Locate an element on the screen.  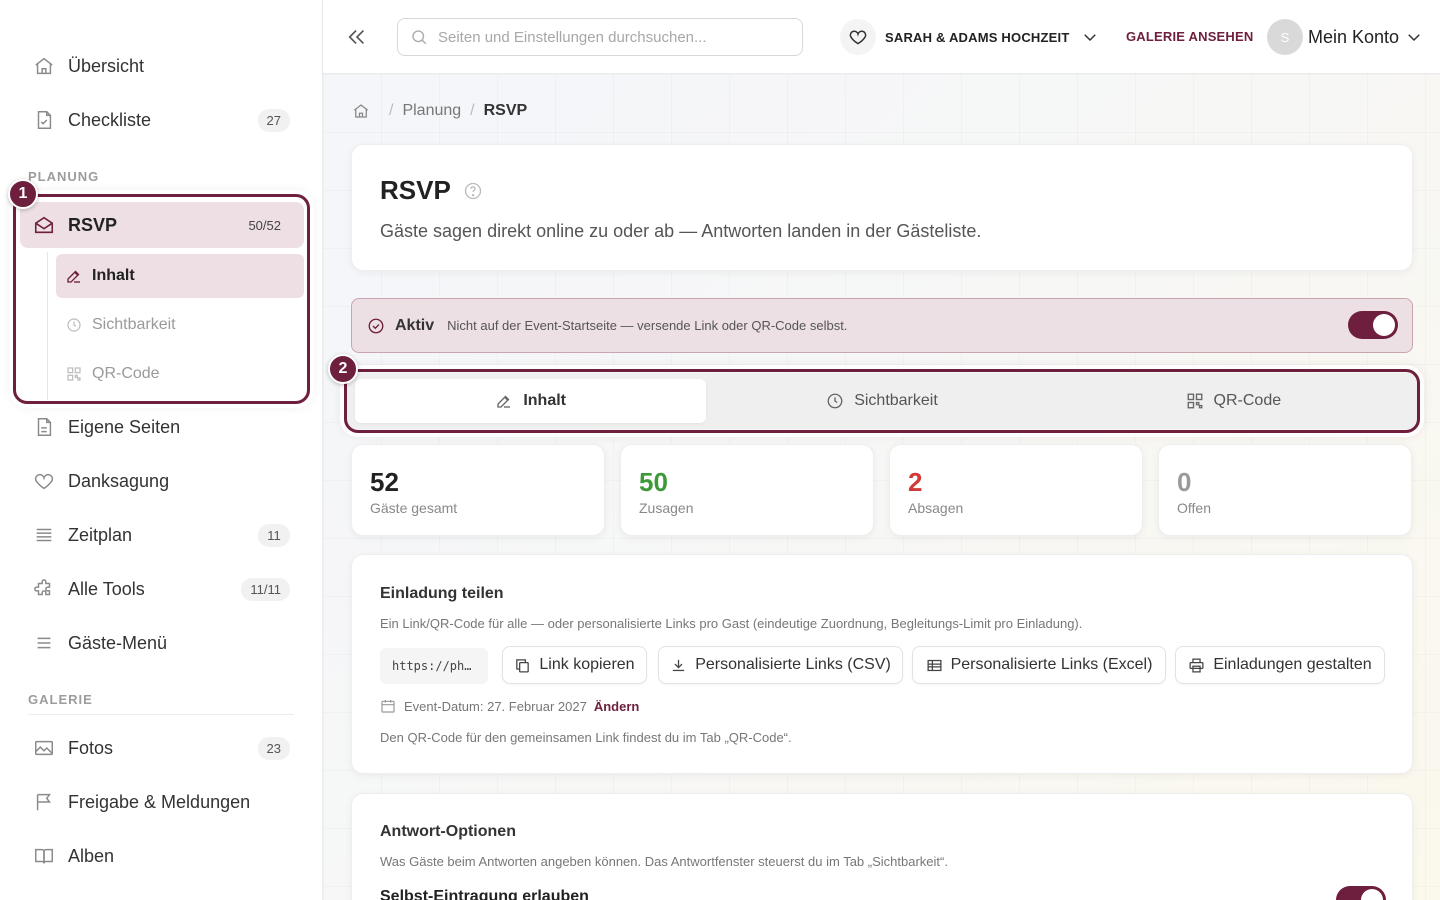
sidebar-item-zeitplan: Zeitplan 11 is located at coordinates (162, 535).